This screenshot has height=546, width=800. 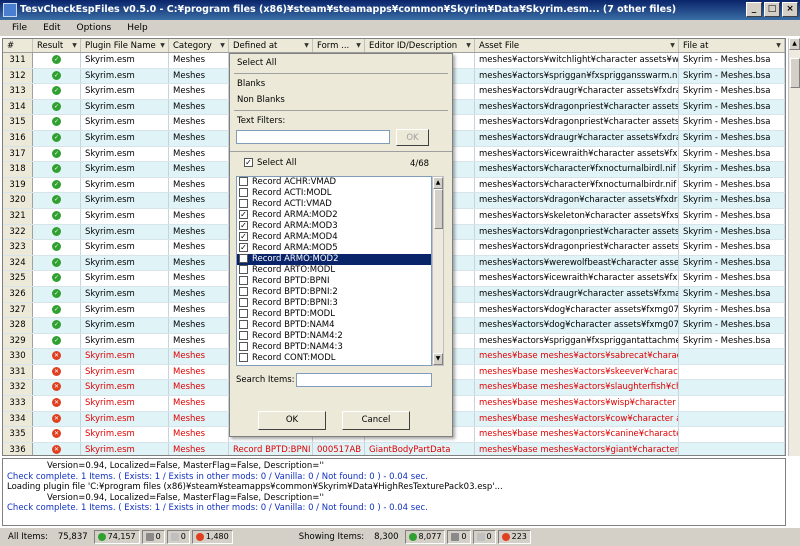 What do you see at coordinates (334, 204) in the screenshot?
I see `checklist-item: Record ACTI:VMAD` at bounding box center [334, 204].